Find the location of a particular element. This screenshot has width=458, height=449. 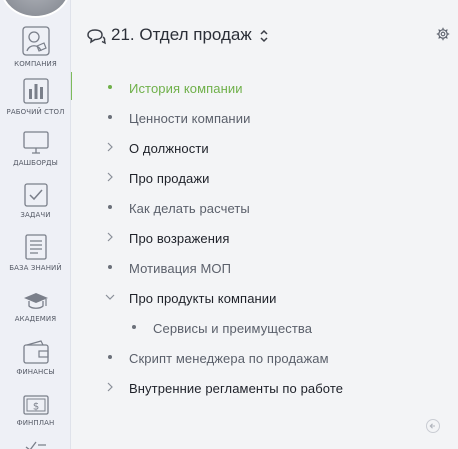

sidebar-item-label: АКАДЕМИЯ is located at coordinates (35, 319).